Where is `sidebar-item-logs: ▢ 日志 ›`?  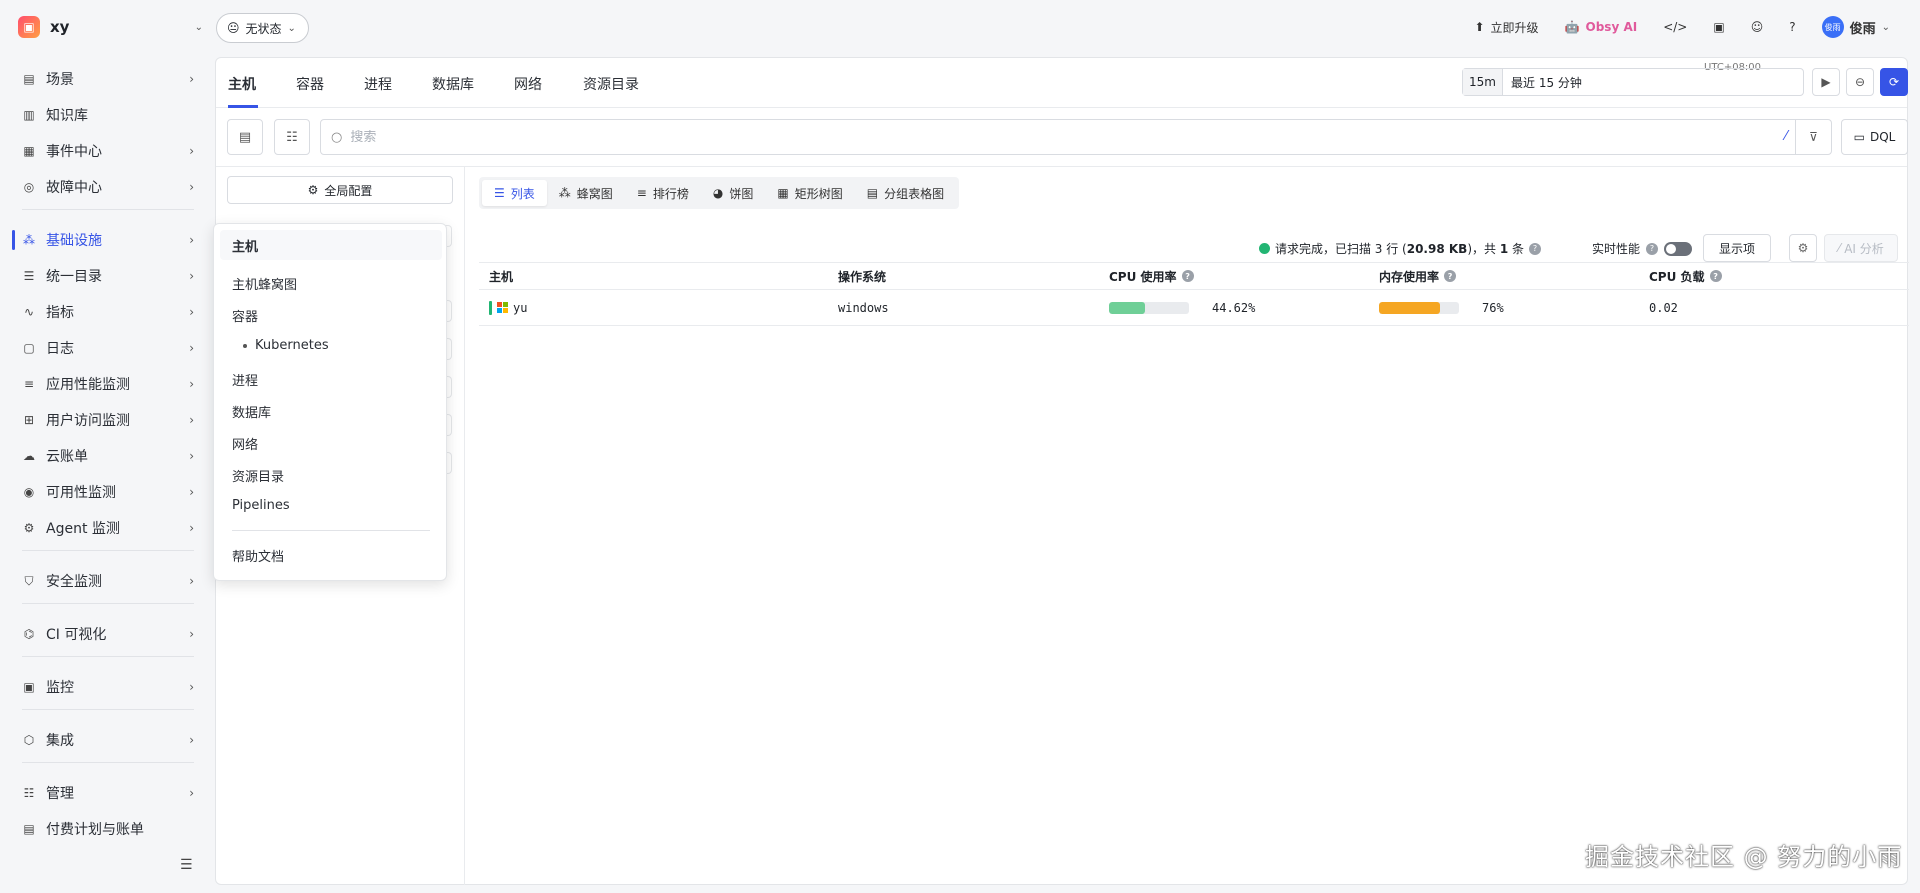
sidebar-item-logs: ▢ 日志 › is located at coordinates (108, 348).